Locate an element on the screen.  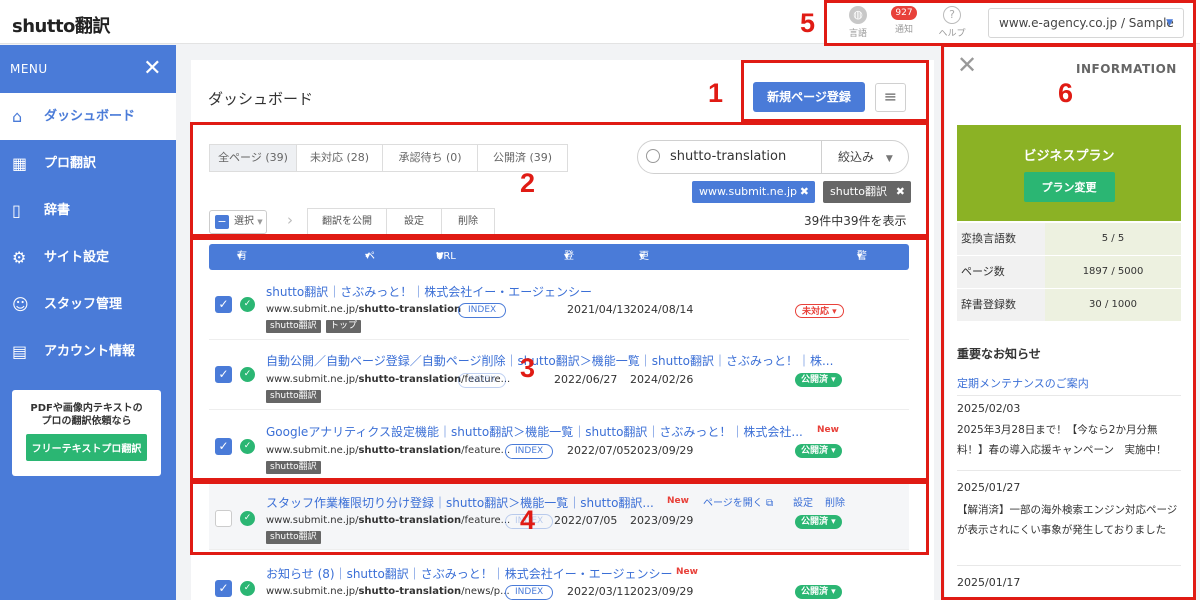
url-prefix: www.submit.ne.jp/ is located at coordinates (312, 591).